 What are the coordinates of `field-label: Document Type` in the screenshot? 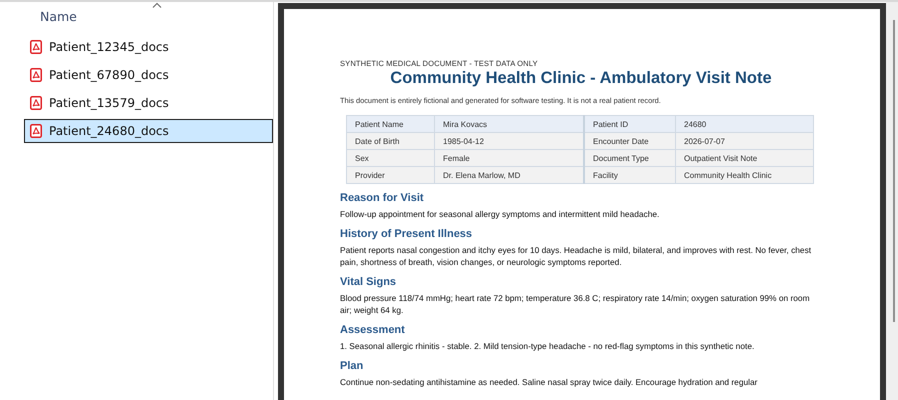 It's located at (630, 158).